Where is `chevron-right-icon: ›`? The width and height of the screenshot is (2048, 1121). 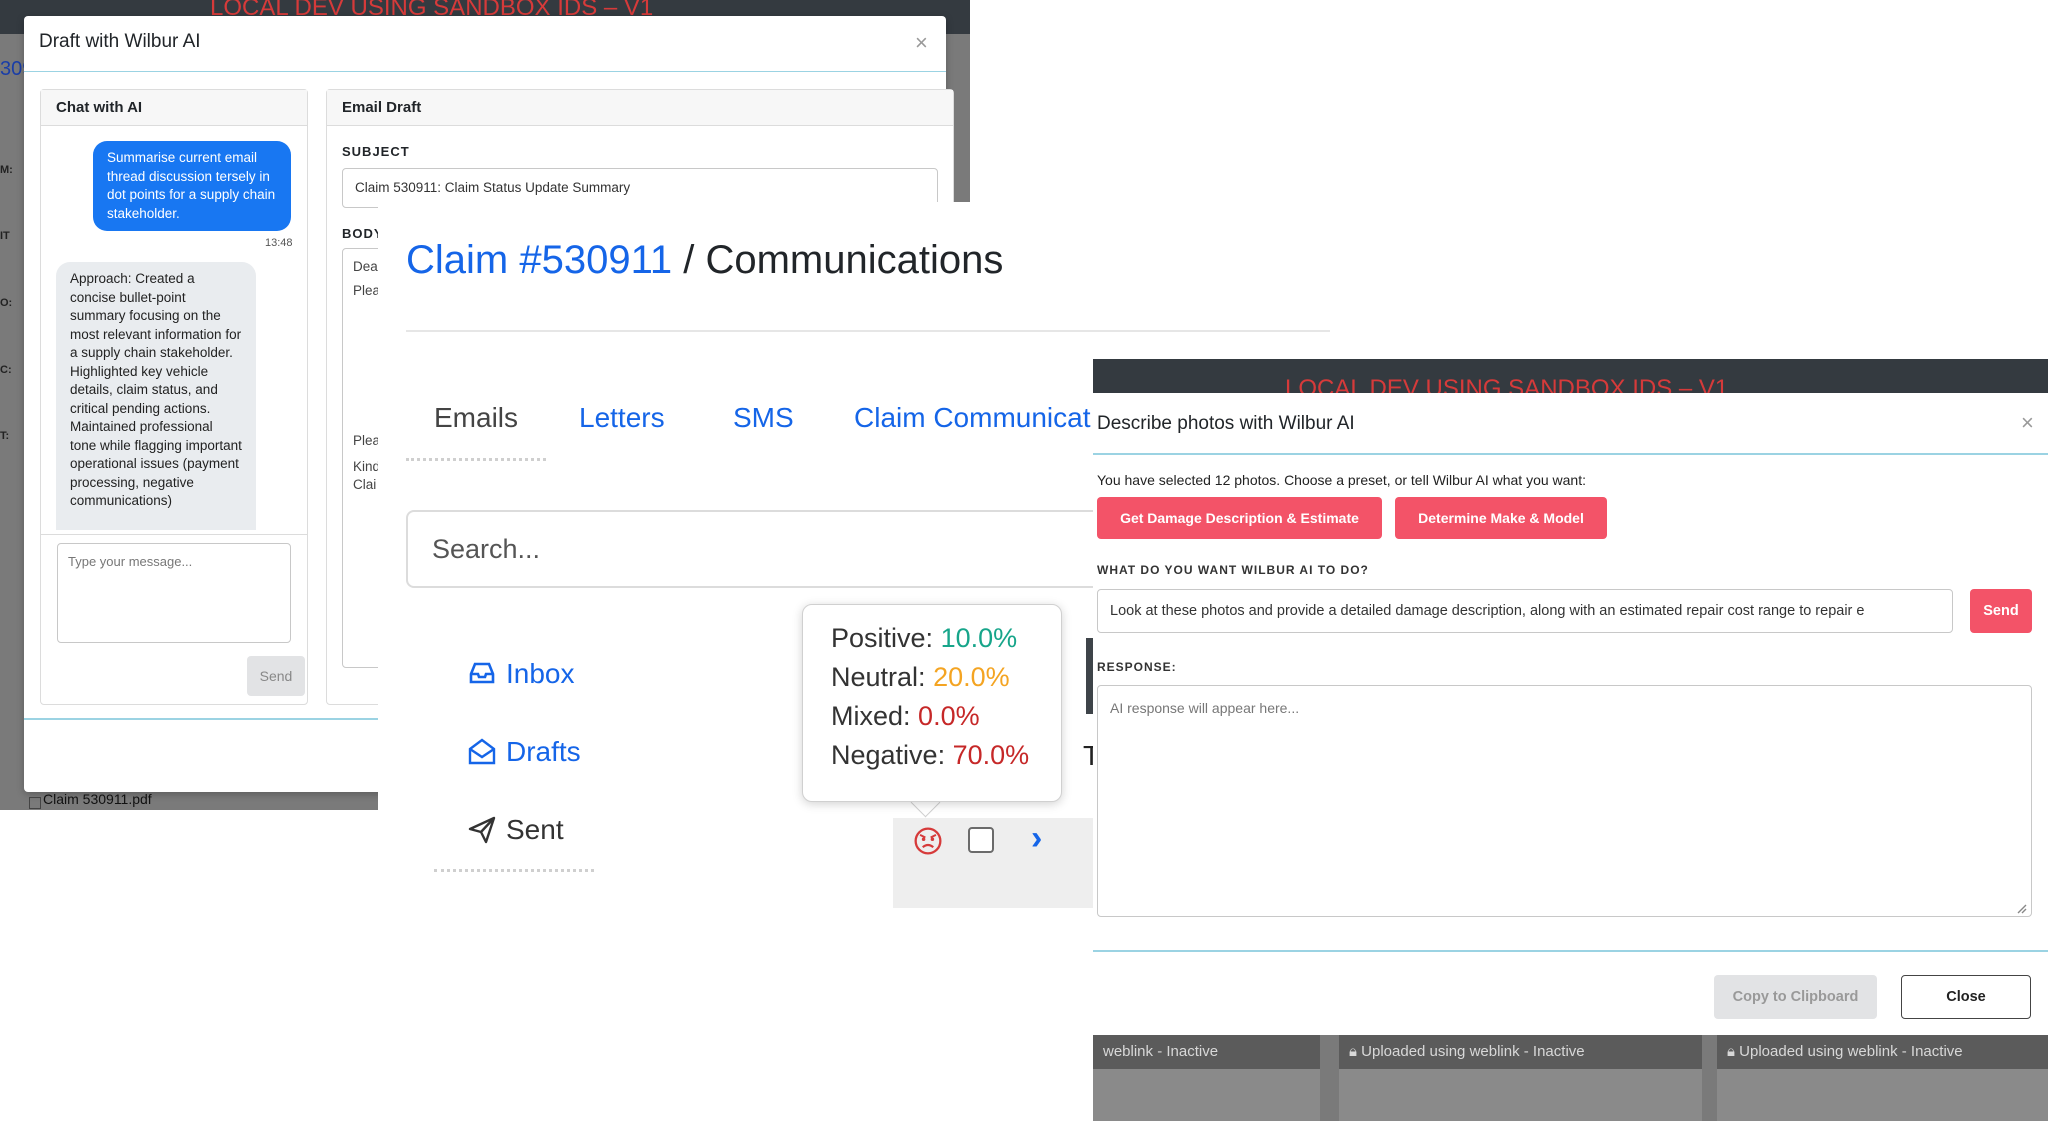 chevron-right-icon: › is located at coordinates (1036, 838).